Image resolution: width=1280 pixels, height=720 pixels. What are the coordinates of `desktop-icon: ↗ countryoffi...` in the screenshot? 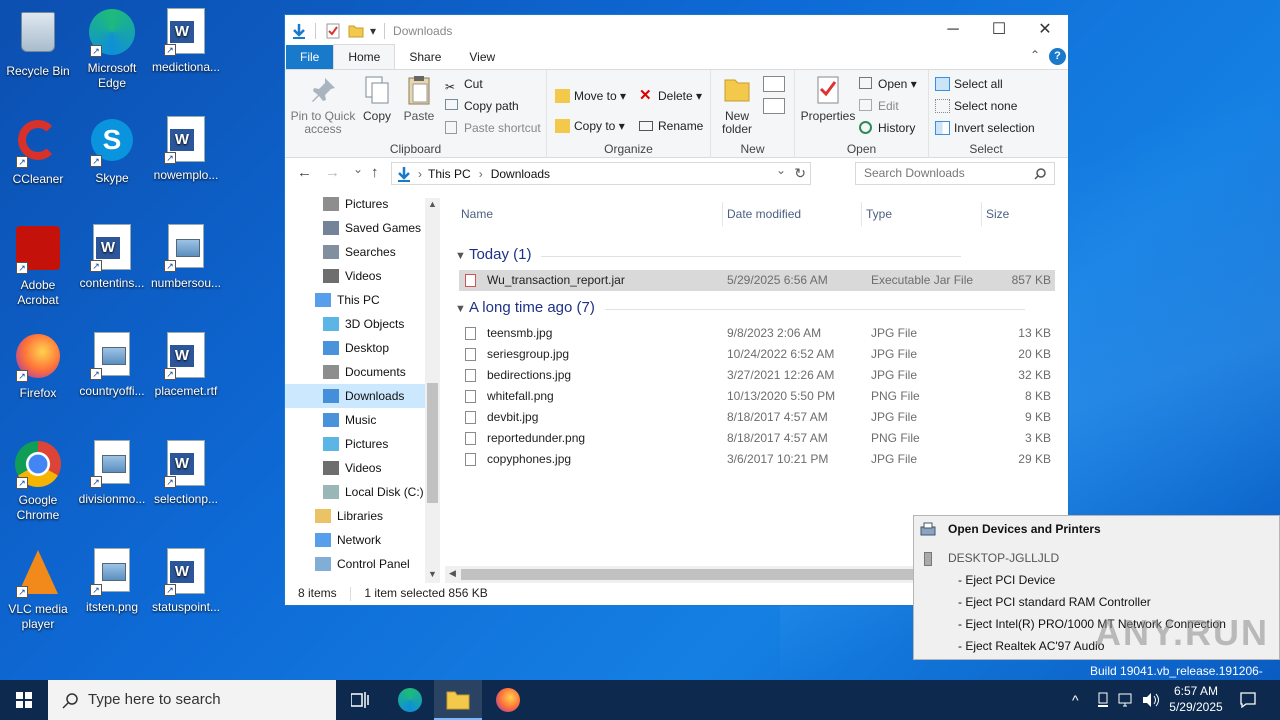 It's located at (112, 365).